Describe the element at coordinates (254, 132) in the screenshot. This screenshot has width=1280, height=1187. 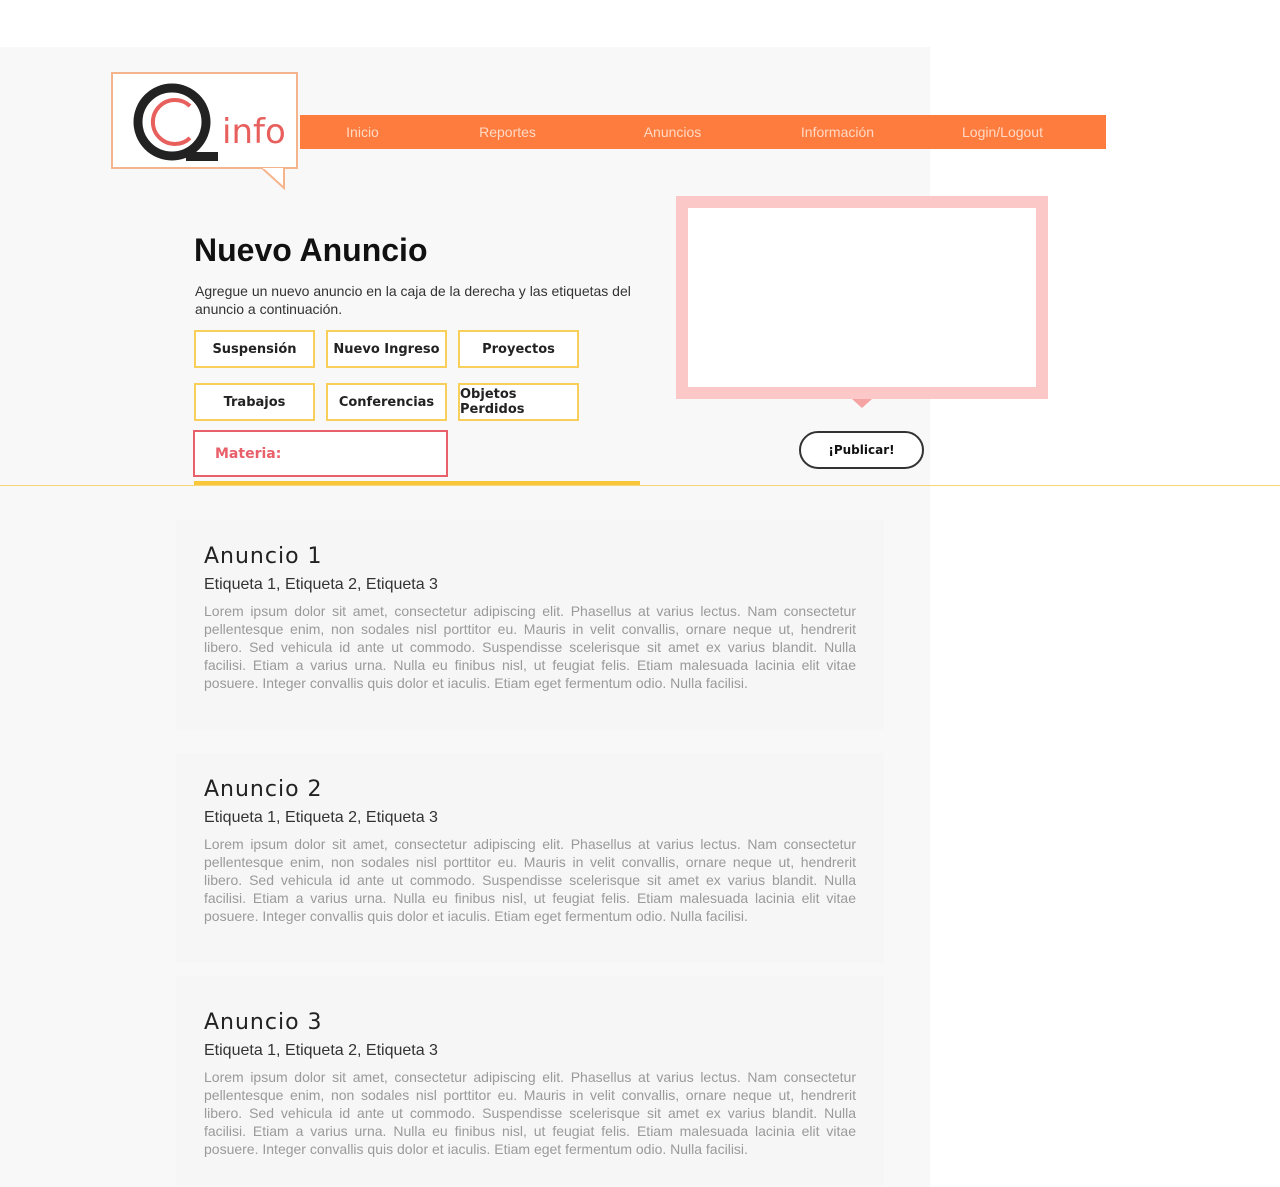
I see `logo-text: info` at that location.